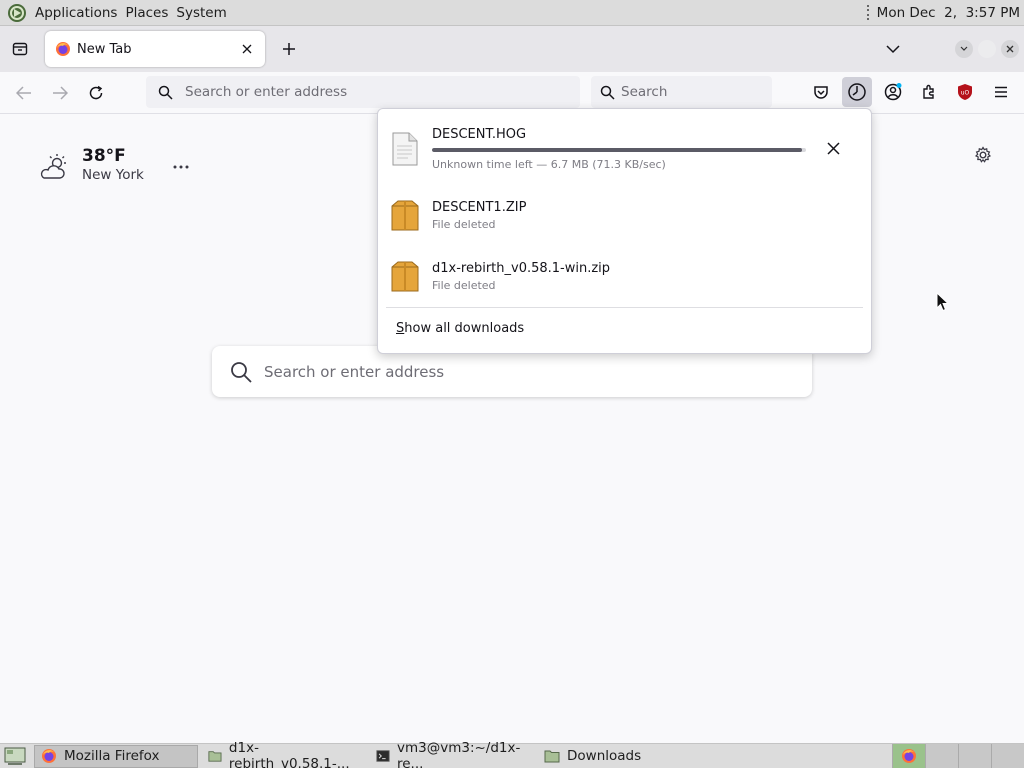  I want to click on terminal-icon, so click(383, 756).